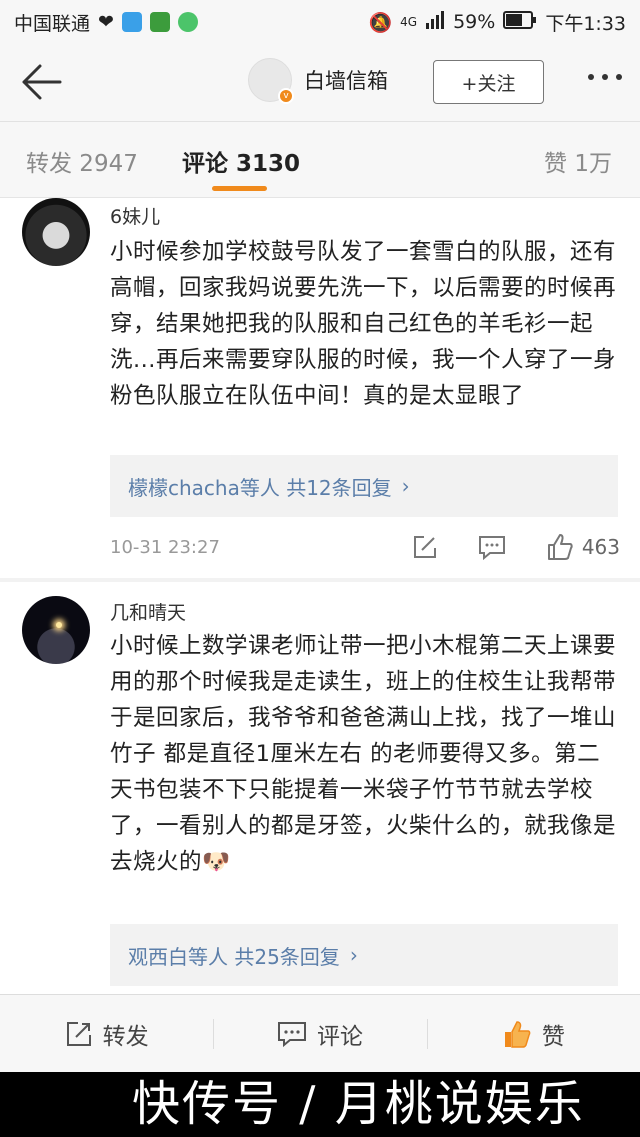  I want to click on play-icon, so click(187, 22).